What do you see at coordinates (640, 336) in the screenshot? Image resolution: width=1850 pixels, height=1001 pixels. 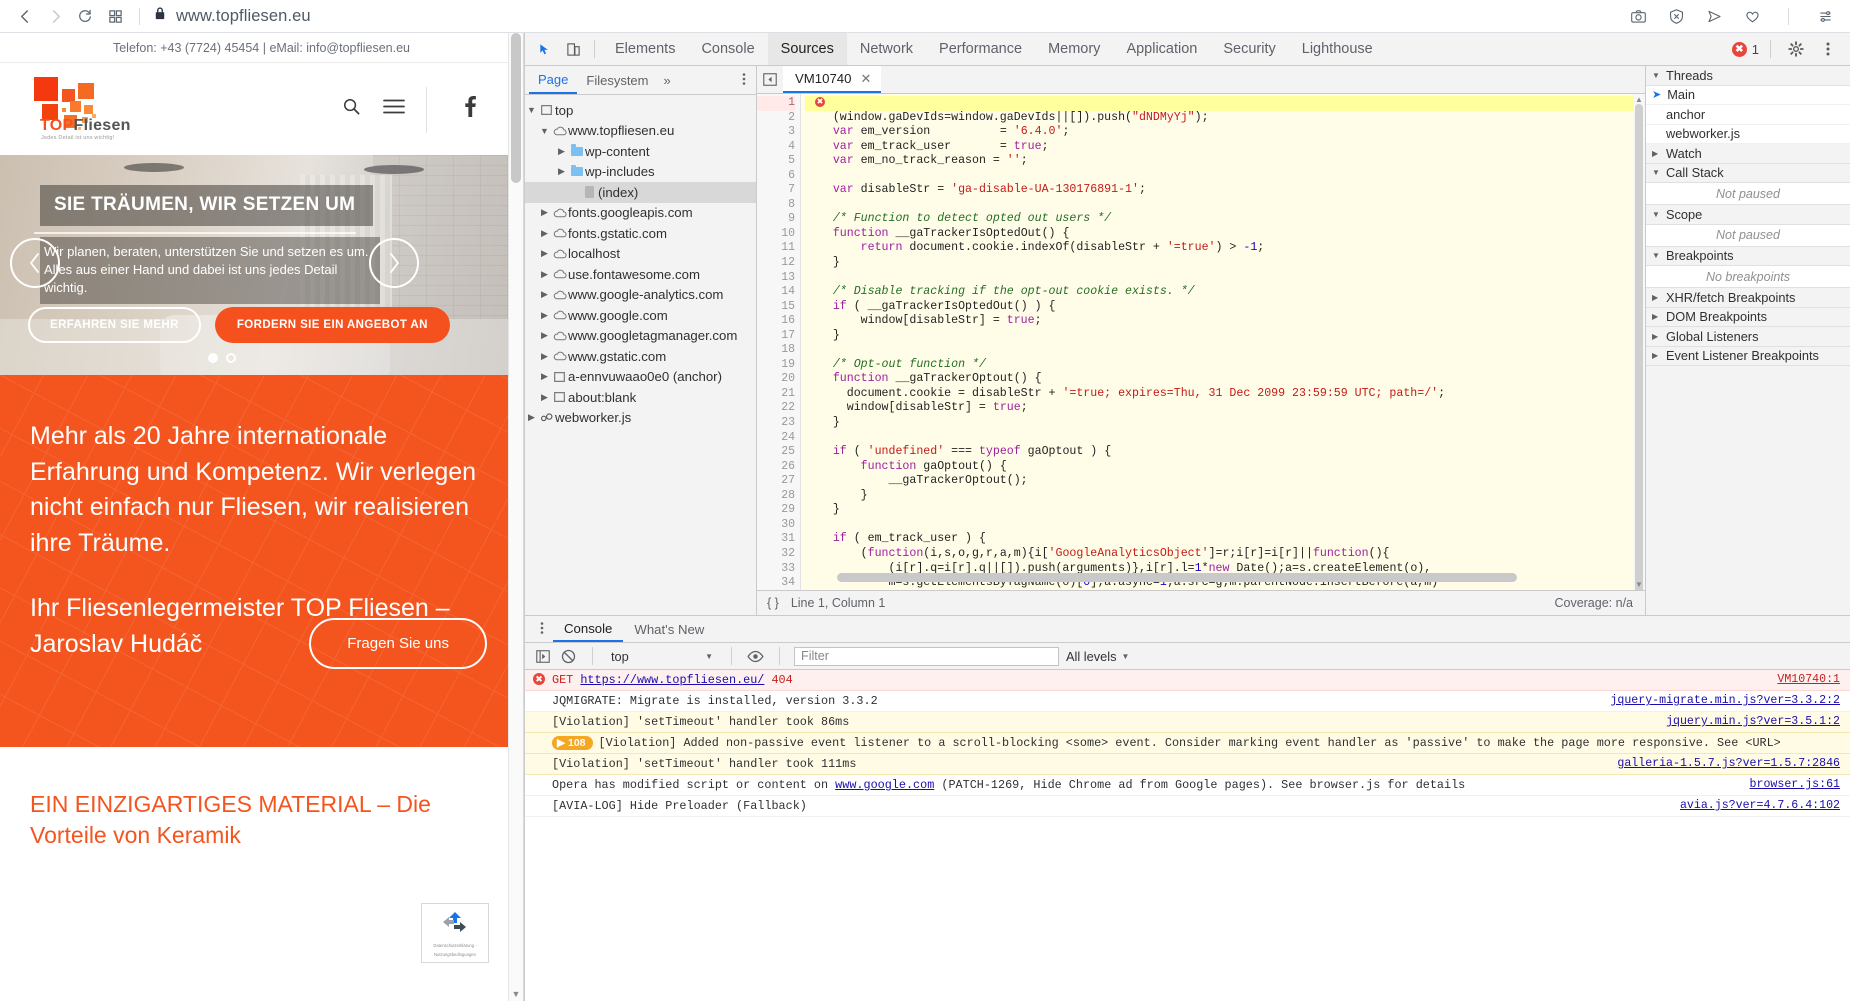 I see `tree-node-googletagmanager: ▶ www.googletagmanager.com` at bounding box center [640, 336].